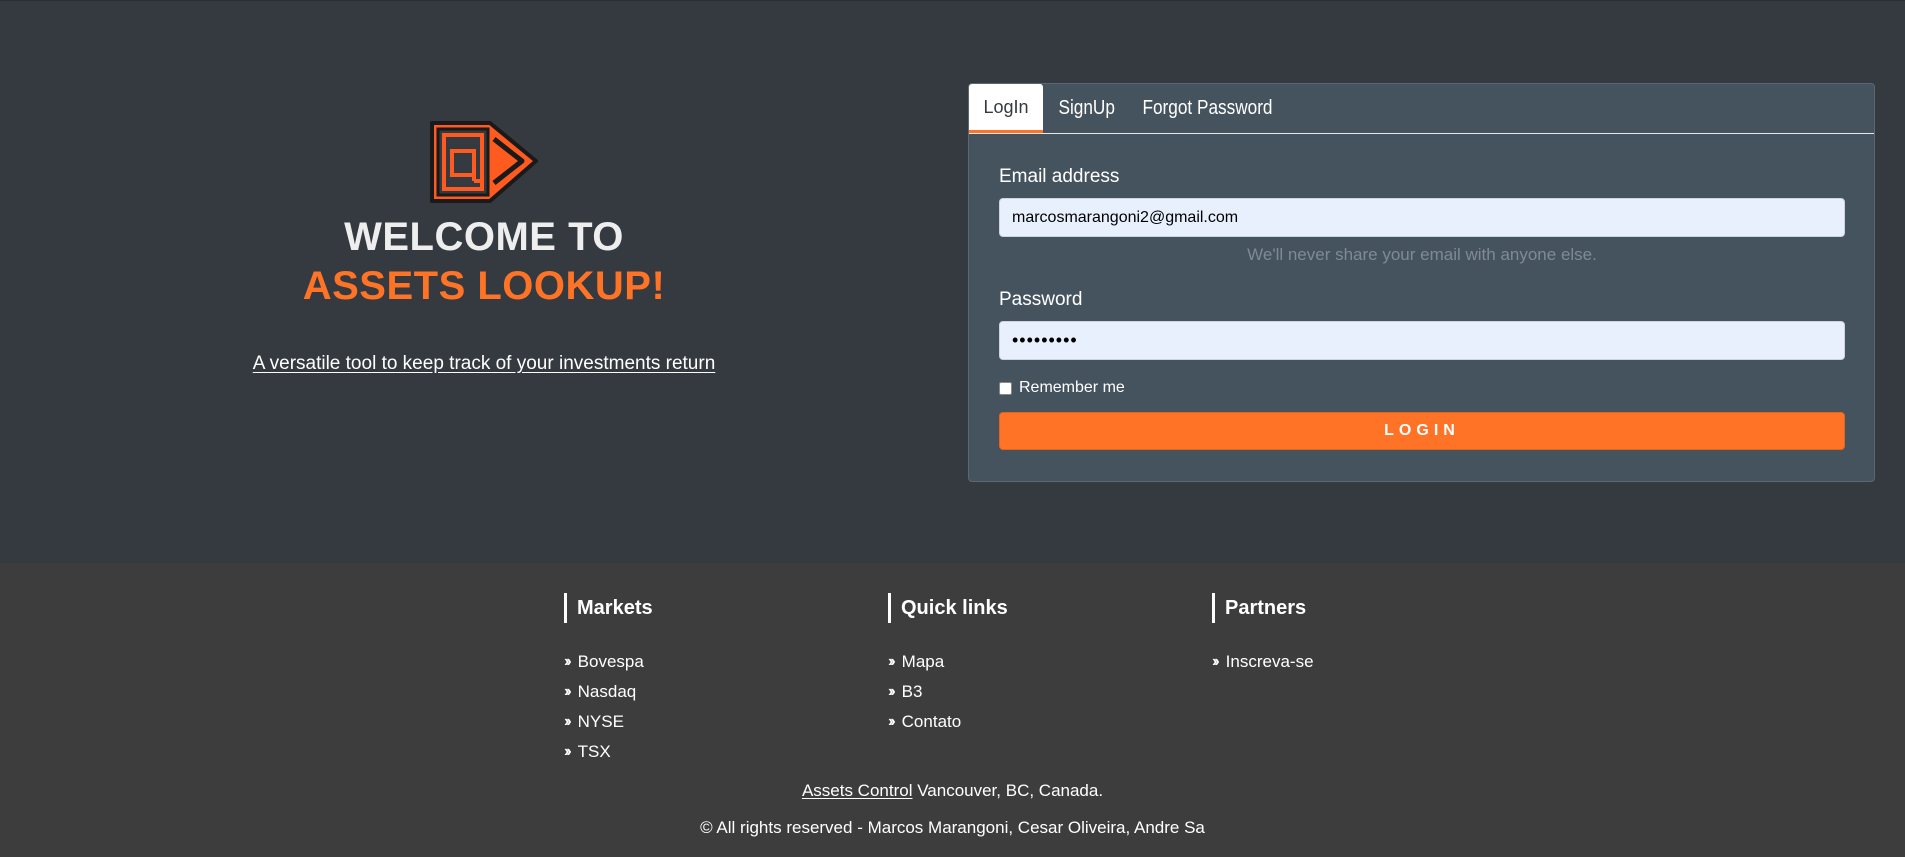 The image size is (1905, 857). What do you see at coordinates (610, 661) in the screenshot?
I see `footer-link-label: Bovespa` at bounding box center [610, 661].